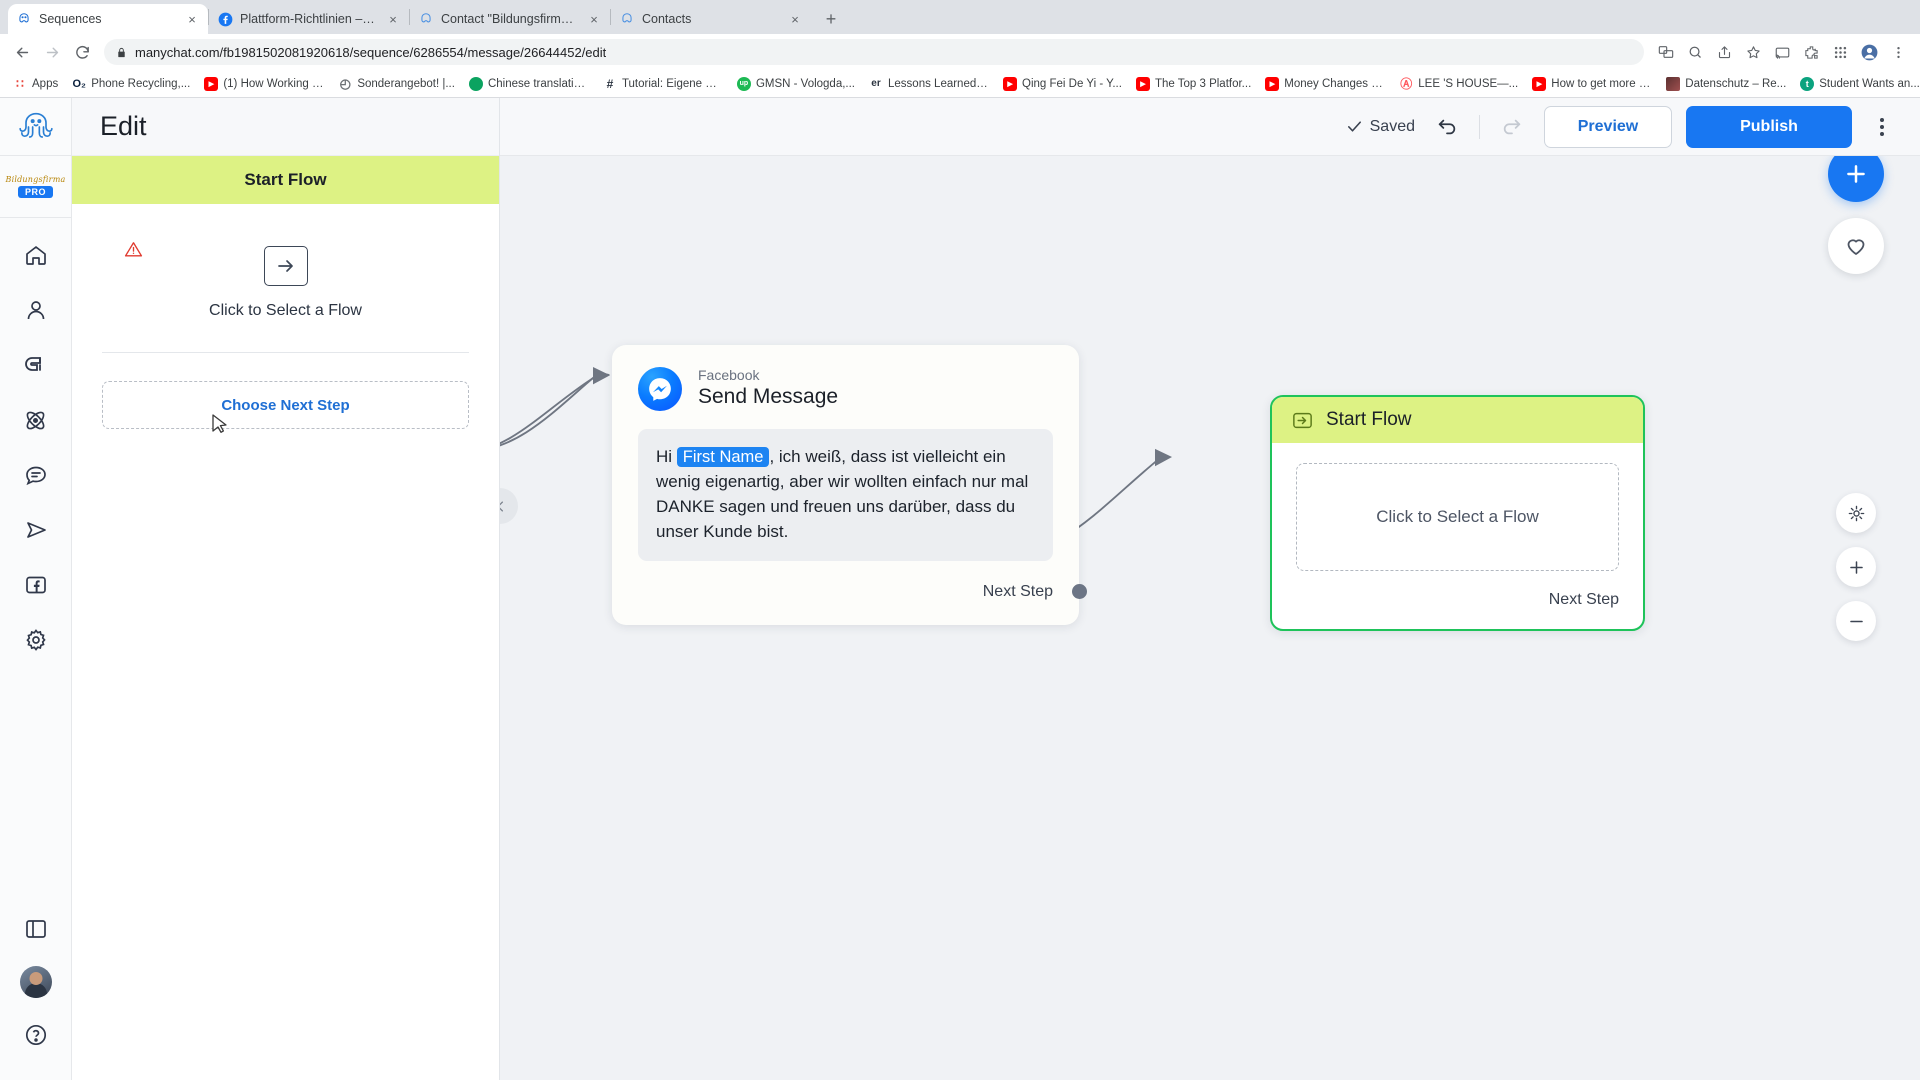 The height and width of the screenshot is (1080, 1920). What do you see at coordinates (1608, 126) in the screenshot?
I see `preview-button: Preview` at bounding box center [1608, 126].